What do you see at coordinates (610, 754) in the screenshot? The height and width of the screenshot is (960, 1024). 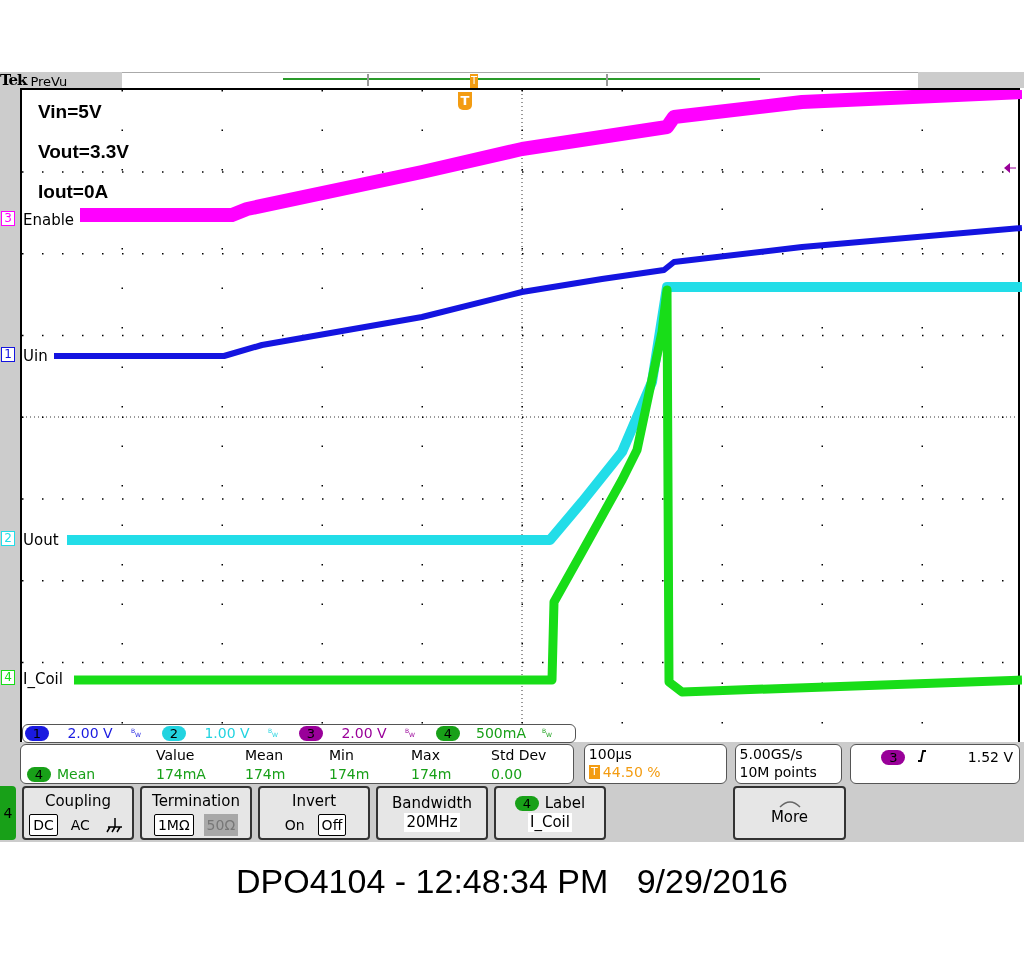 I see `timebase-scale: 100µs` at bounding box center [610, 754].